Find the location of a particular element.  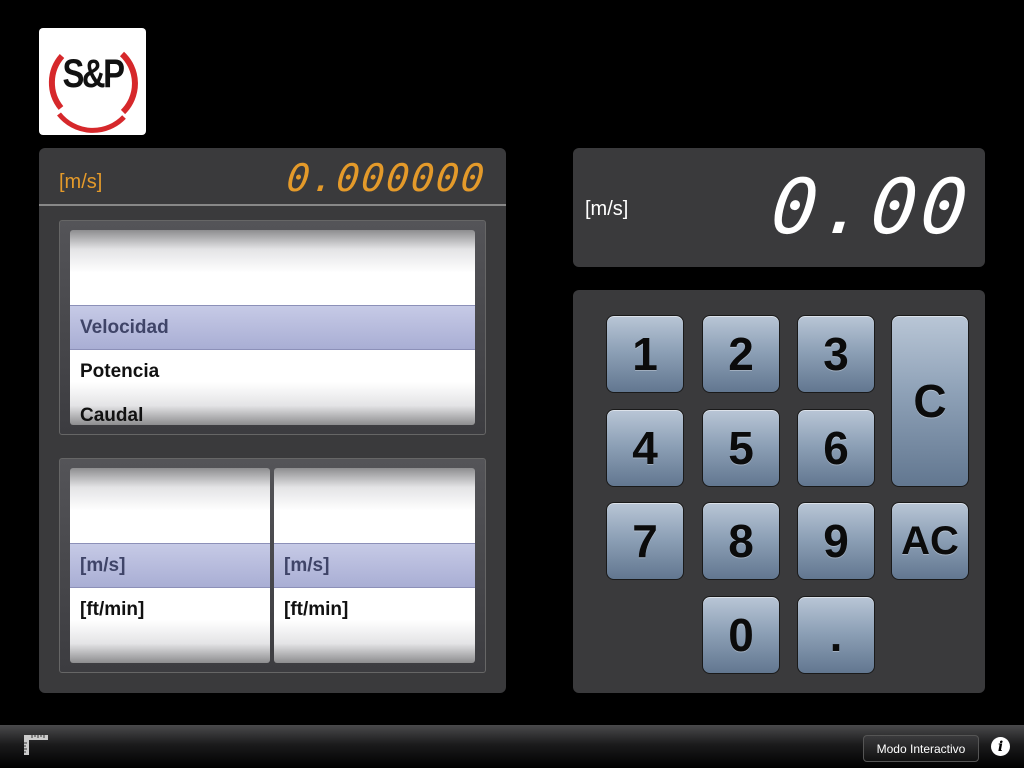

key-9: 9 is located at coordinates (836, 541).